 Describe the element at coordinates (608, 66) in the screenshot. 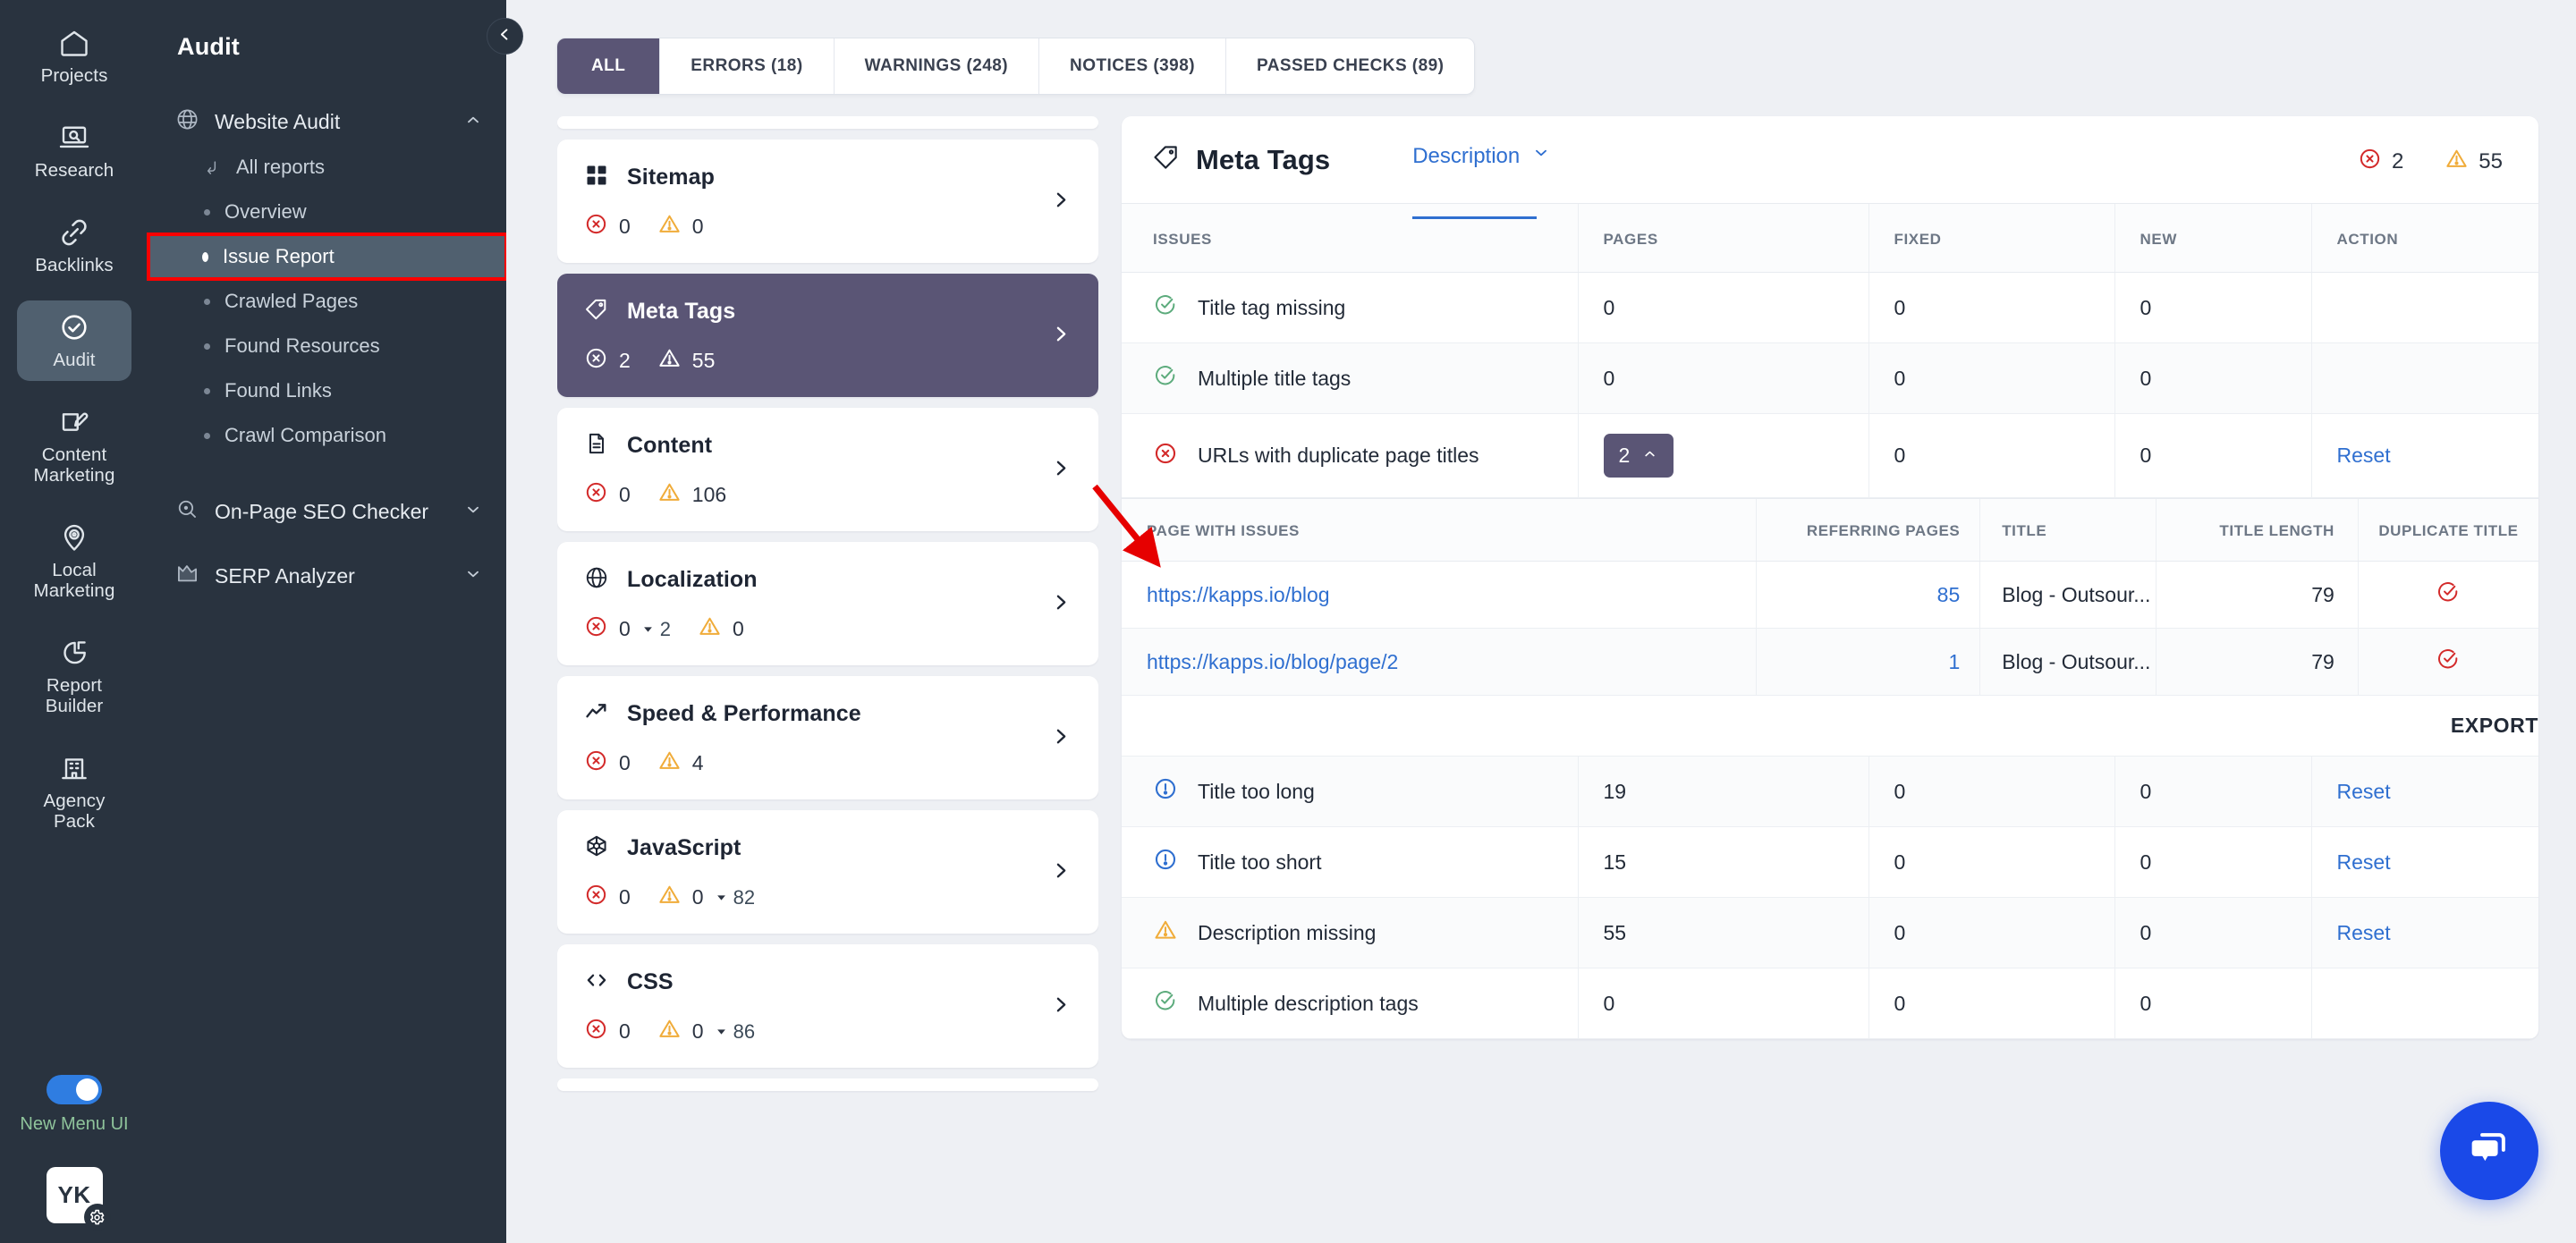

I see `tab-all: ALL` at that location.